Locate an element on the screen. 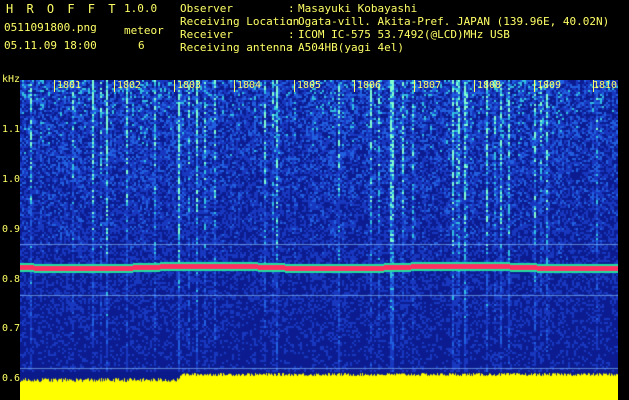 The width and height of the screenshot is (629, 400). info-key: Receiving antenna is located at coordinates (236, 47).